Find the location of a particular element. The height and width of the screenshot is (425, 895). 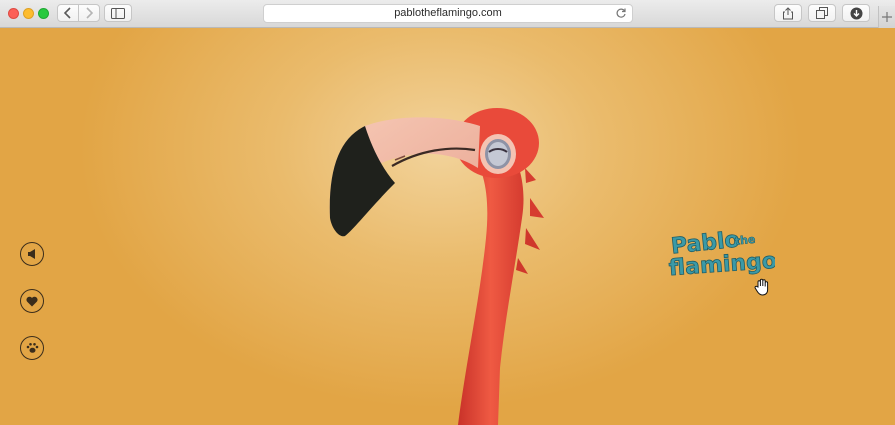

reload-icon is located at coordinates (621, 13).